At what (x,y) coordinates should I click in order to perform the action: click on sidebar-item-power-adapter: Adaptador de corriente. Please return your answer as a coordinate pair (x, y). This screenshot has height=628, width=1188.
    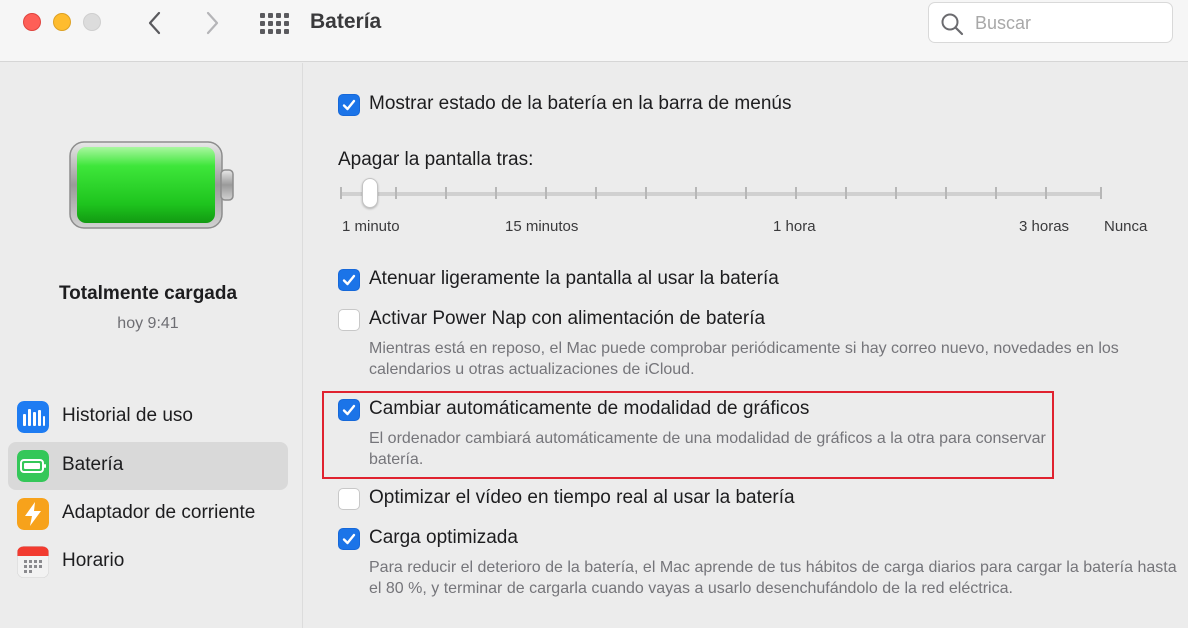
    Looking at the image, I should click on (148, 514).